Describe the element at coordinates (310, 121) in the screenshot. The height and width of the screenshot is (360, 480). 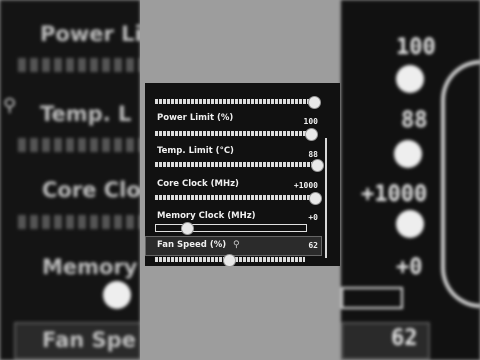
I see `power-limit-value: 100` at that location.